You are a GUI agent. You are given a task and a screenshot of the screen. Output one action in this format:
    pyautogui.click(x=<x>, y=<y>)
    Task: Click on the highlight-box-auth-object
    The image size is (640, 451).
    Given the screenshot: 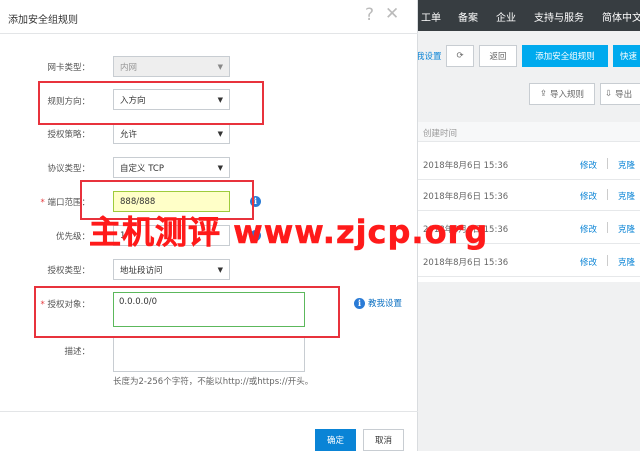 What is the action you would take?
    pyautogui.click(x=187, y=312)
    